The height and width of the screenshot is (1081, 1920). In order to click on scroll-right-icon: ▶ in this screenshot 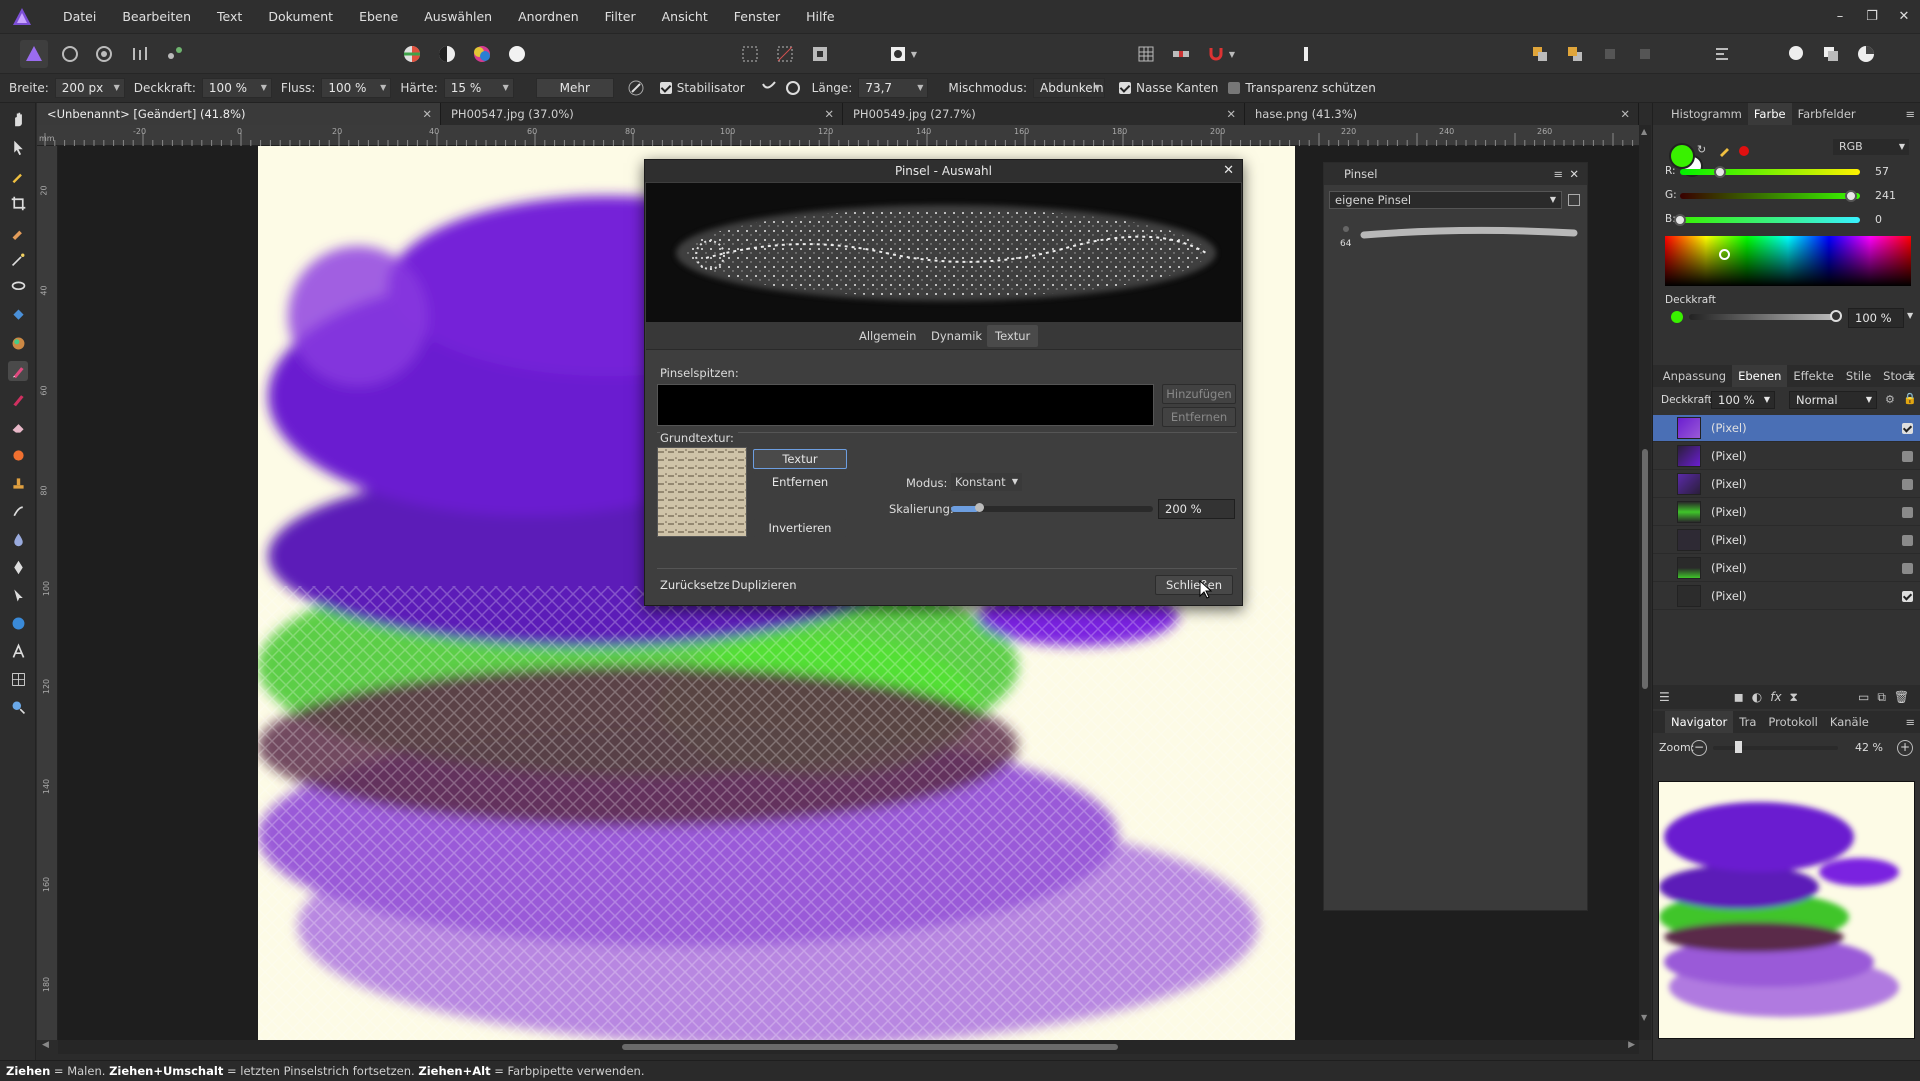, I will do `click(1631, 1045)`.